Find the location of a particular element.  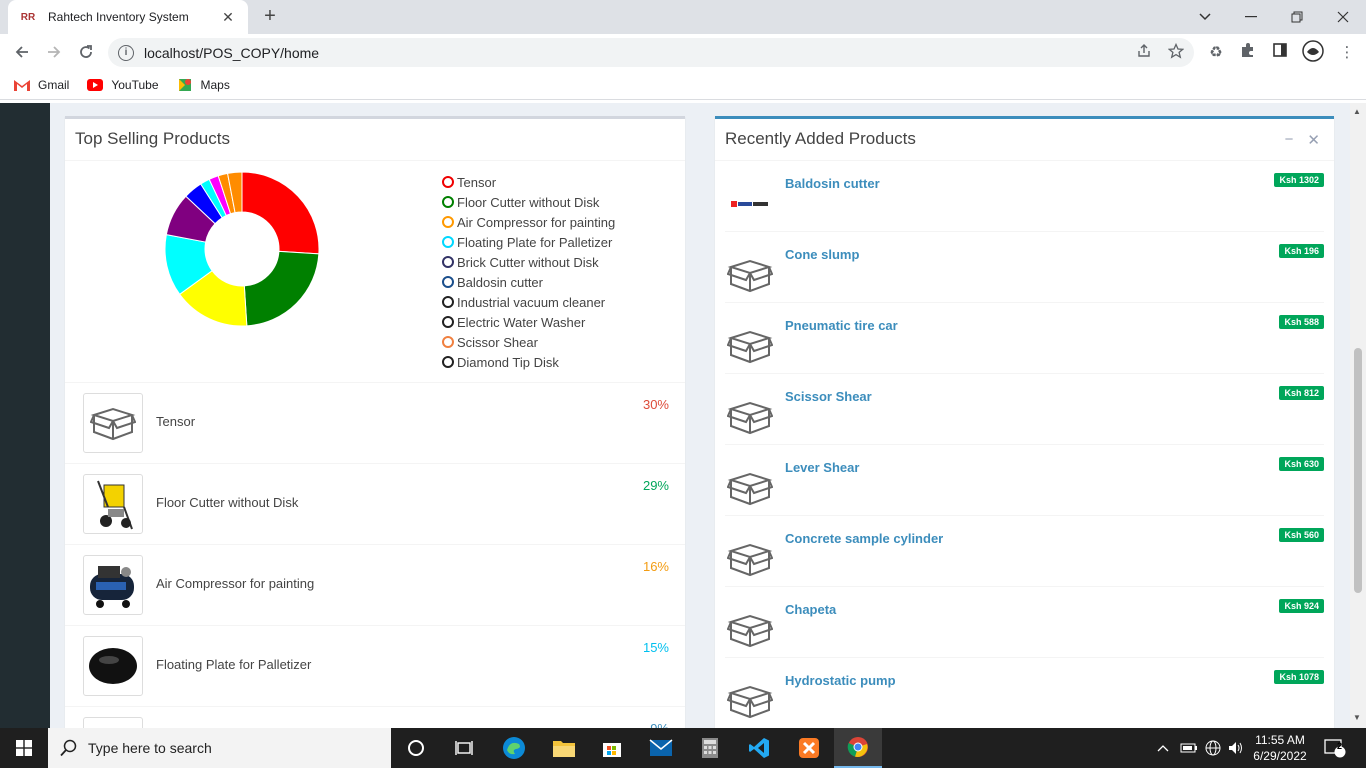

vscode-icon is located at coordinates (759, 748).